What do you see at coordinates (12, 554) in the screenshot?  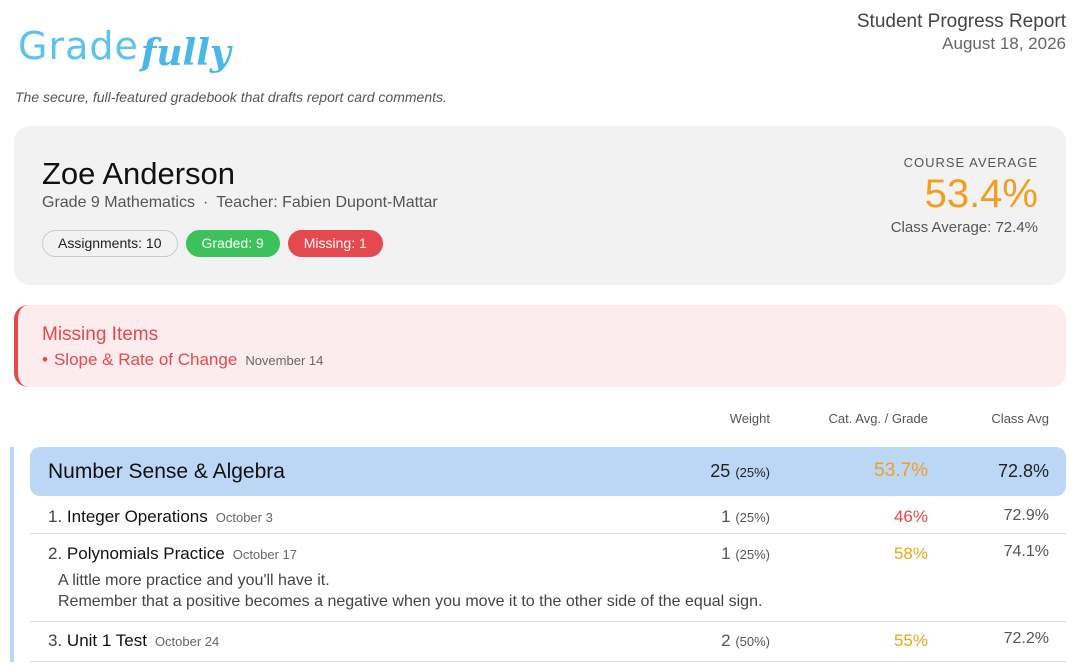 I see `category-accent-bar` at bounding box center [12, 554].